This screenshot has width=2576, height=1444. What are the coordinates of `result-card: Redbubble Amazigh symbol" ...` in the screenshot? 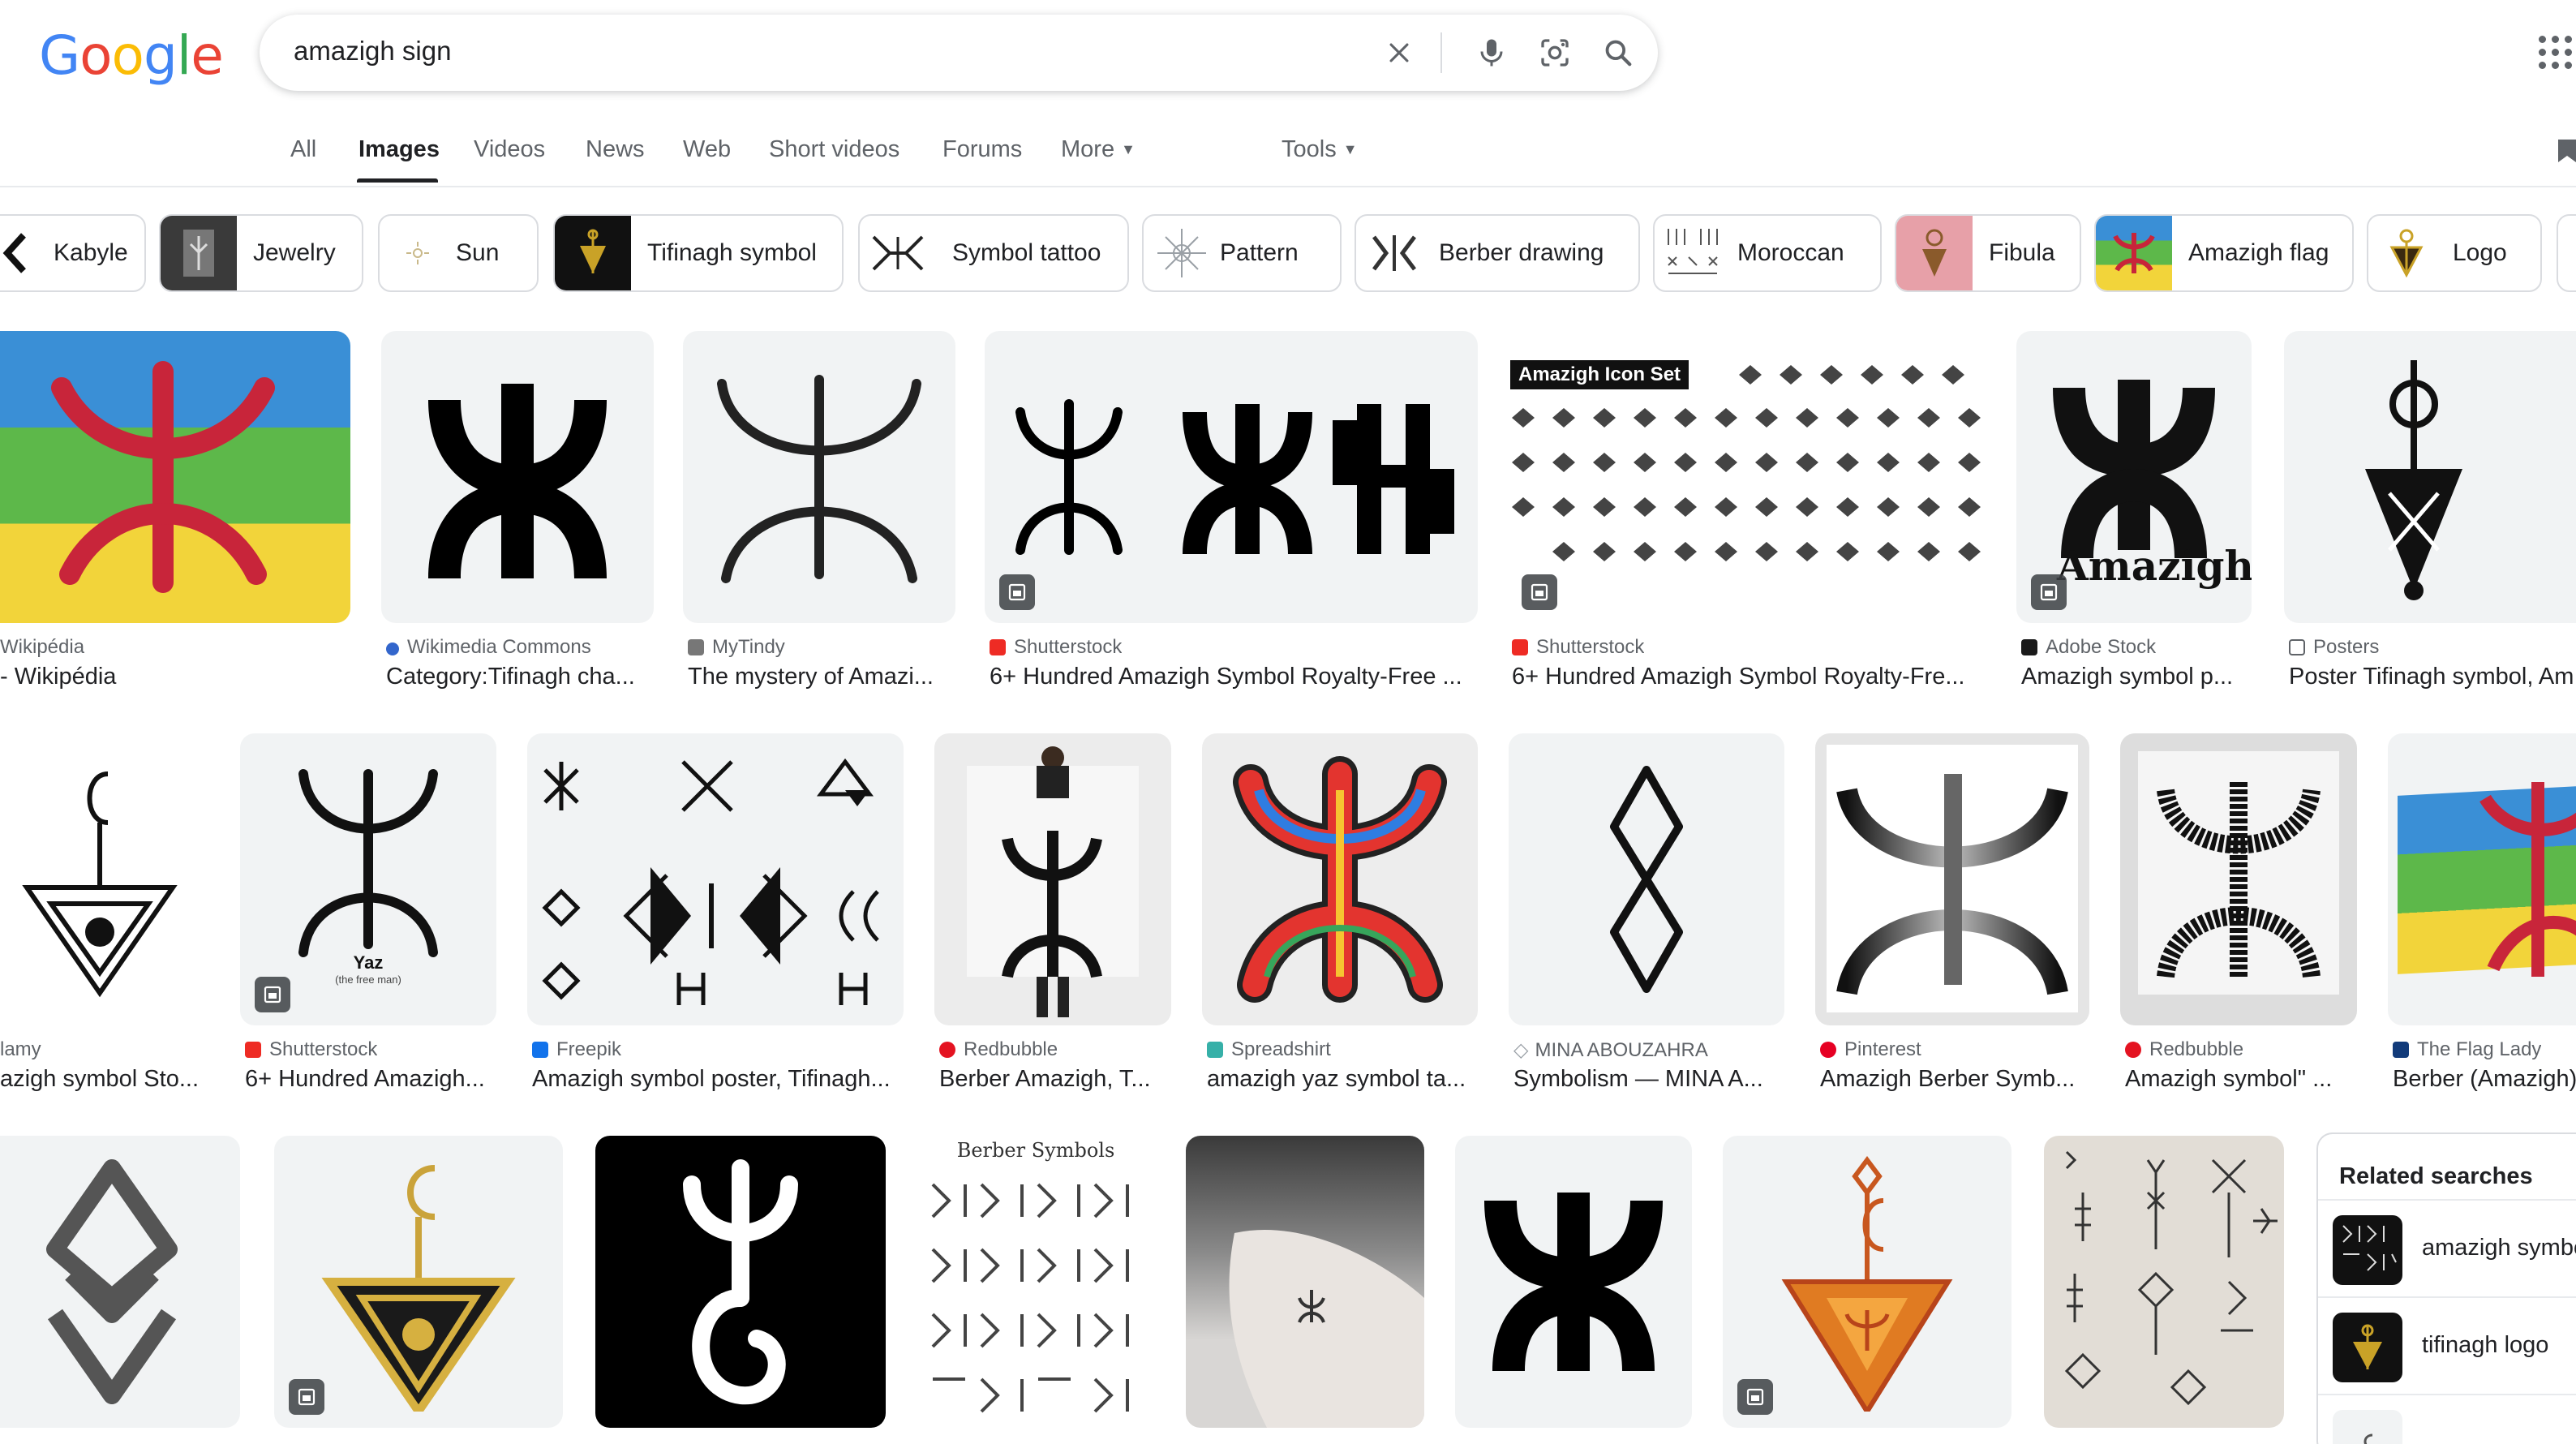 It's located at (2238, 915).